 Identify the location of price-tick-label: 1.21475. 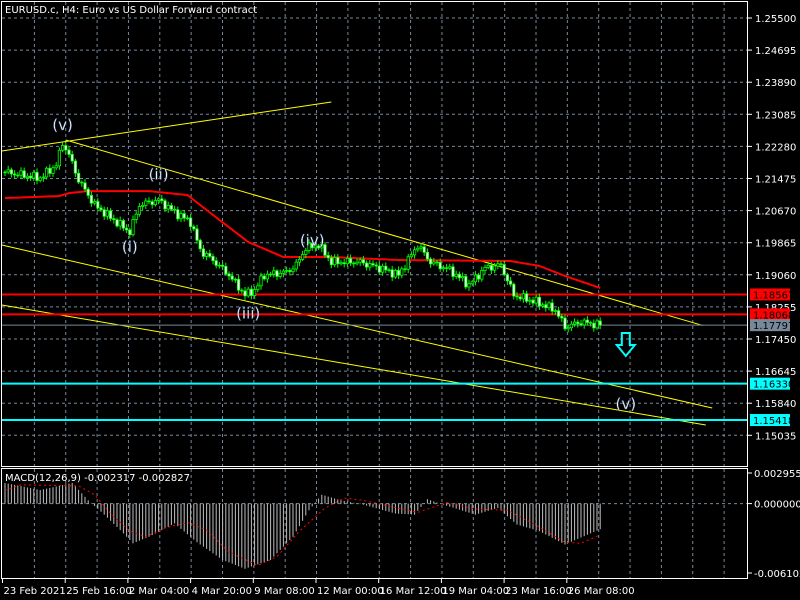
(775, 180).